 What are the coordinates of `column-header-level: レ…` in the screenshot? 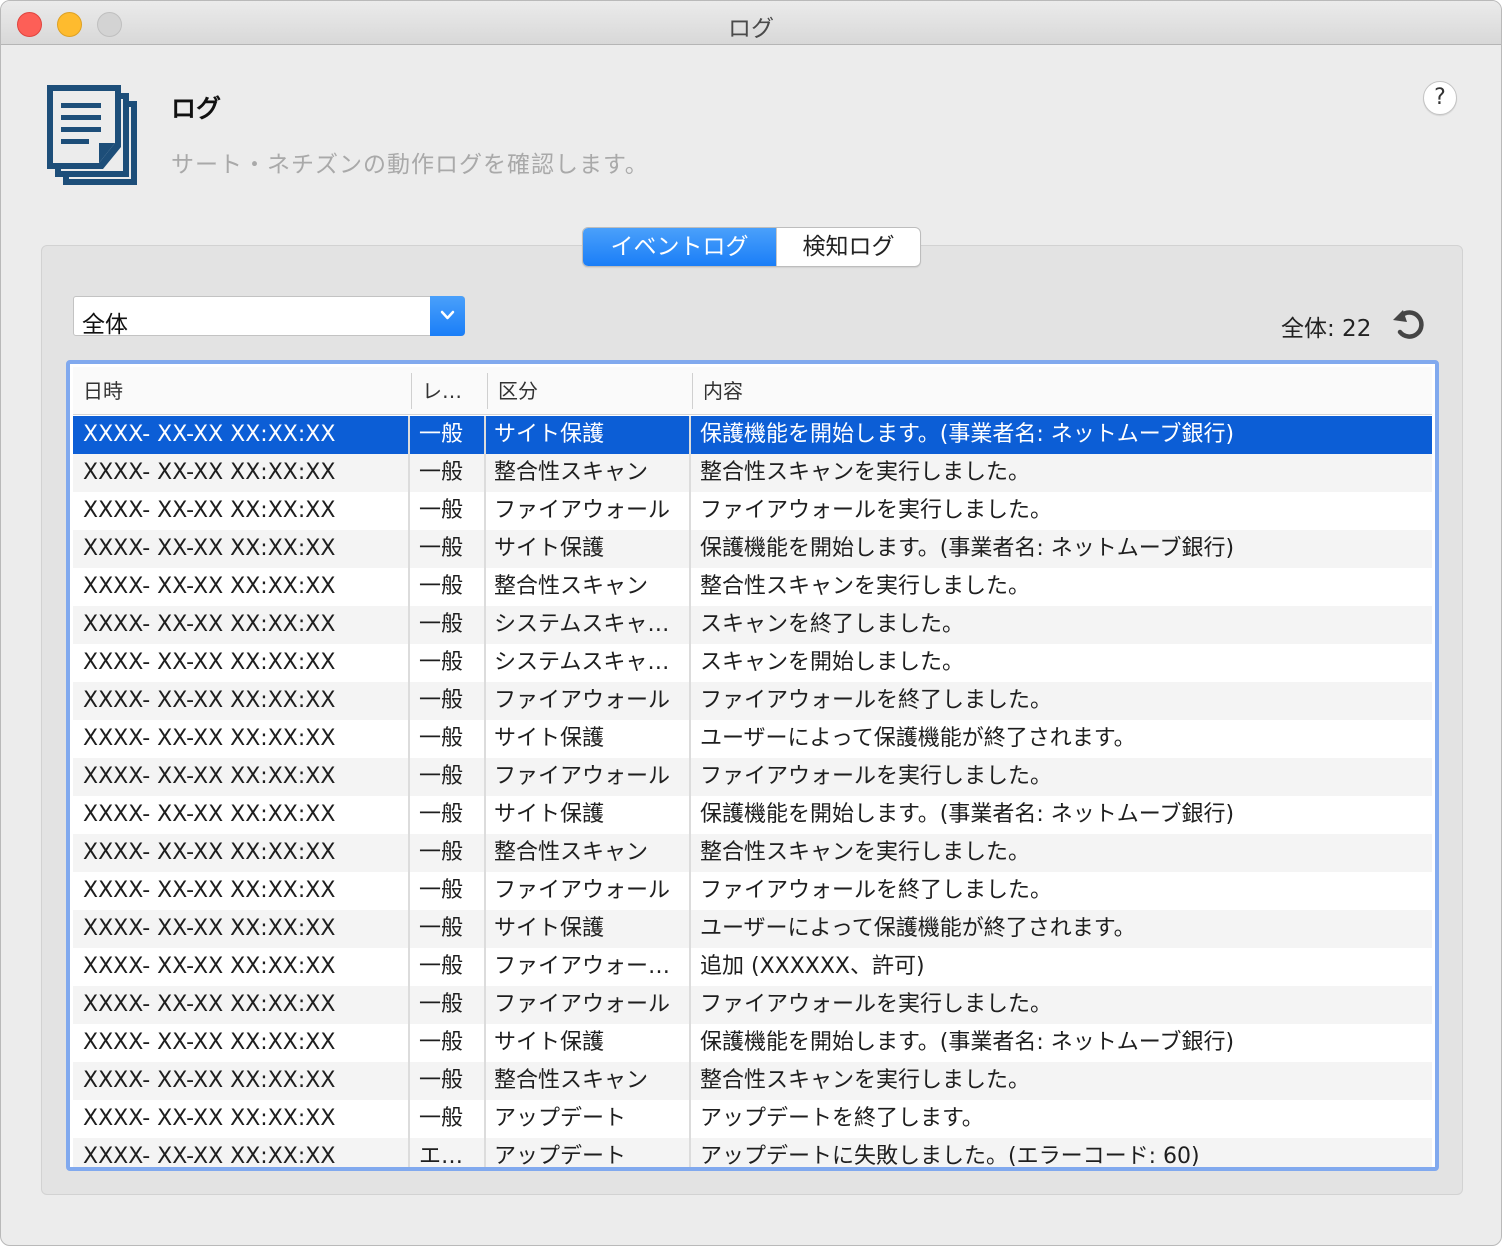 It's located at (450, 391).